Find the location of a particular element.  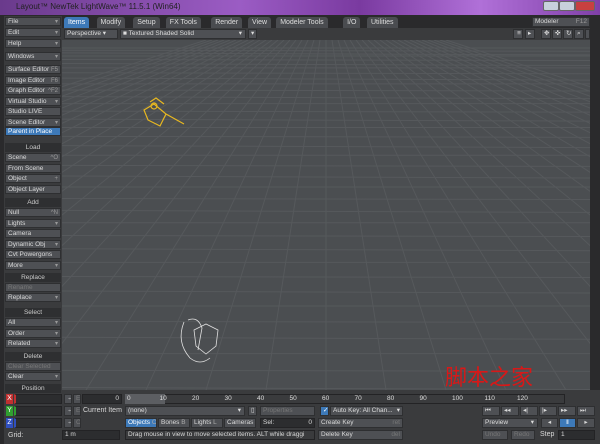

clear-selected-button: Clear Selected is located at coordinates (33, 366).